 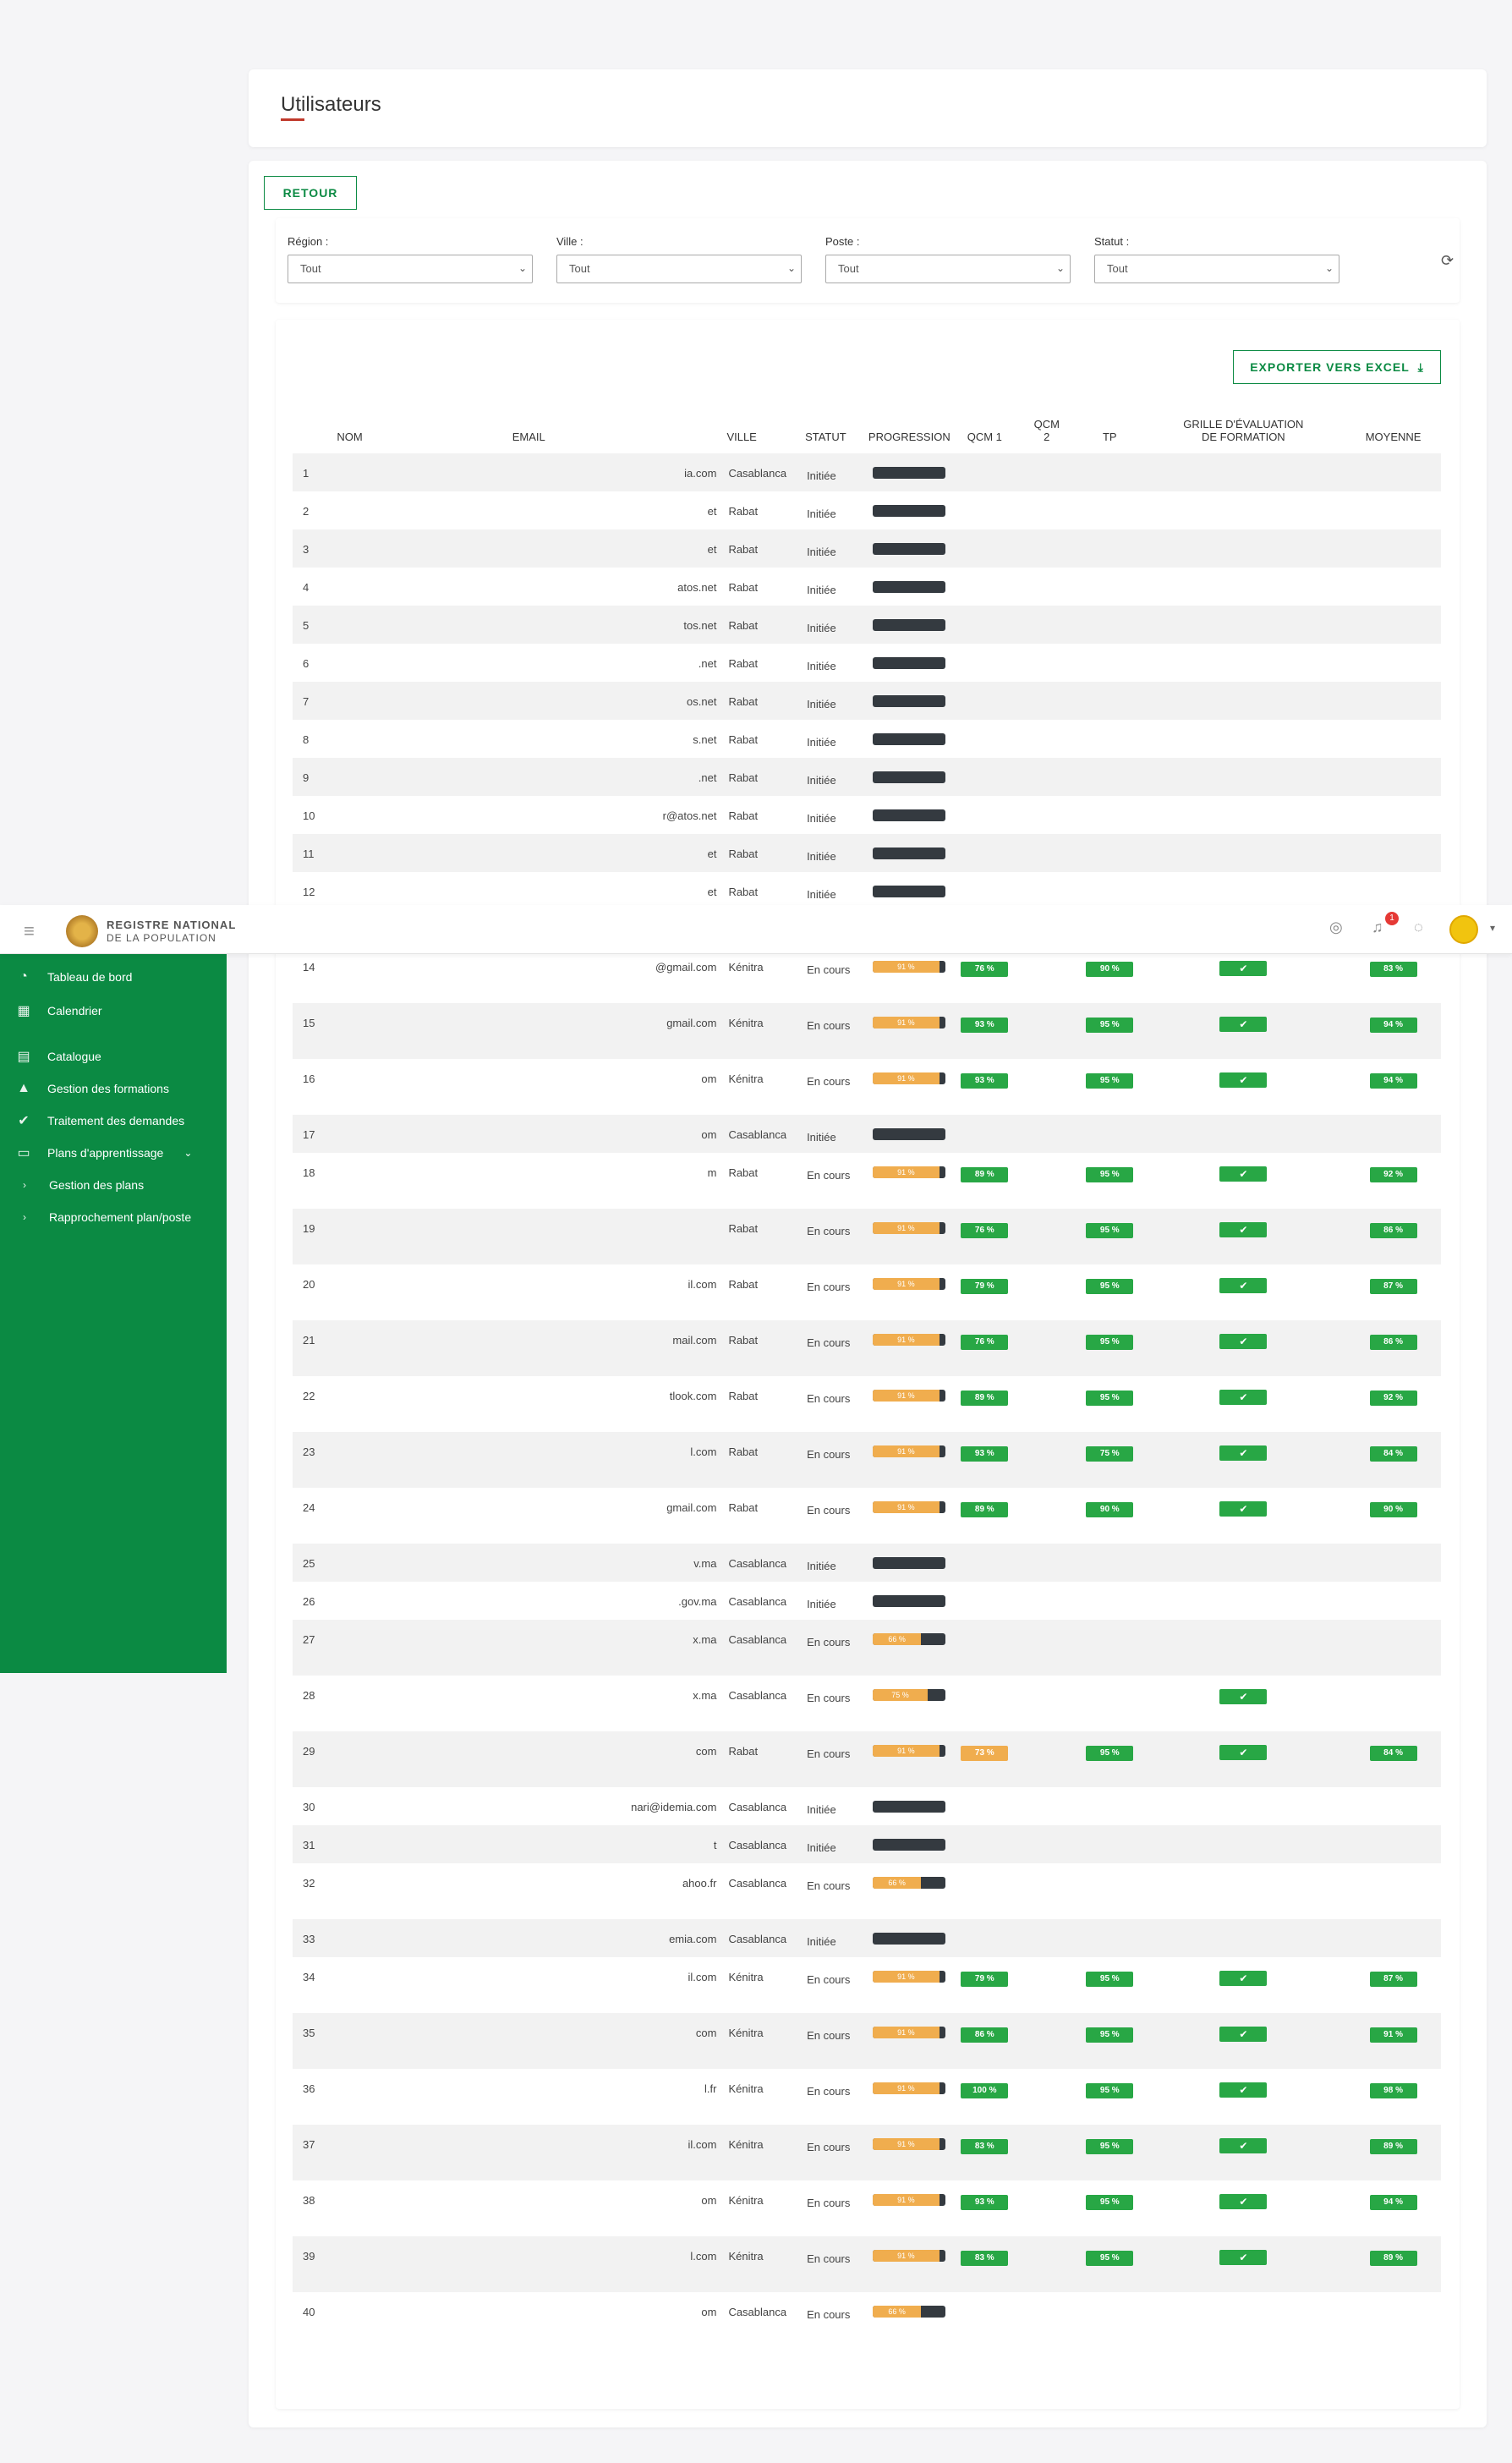 What do you see at coordinates (1393, 1979) in the screenshot?
I see `moyenne-badge: 87 %` at bounding box center [1393, 1979].